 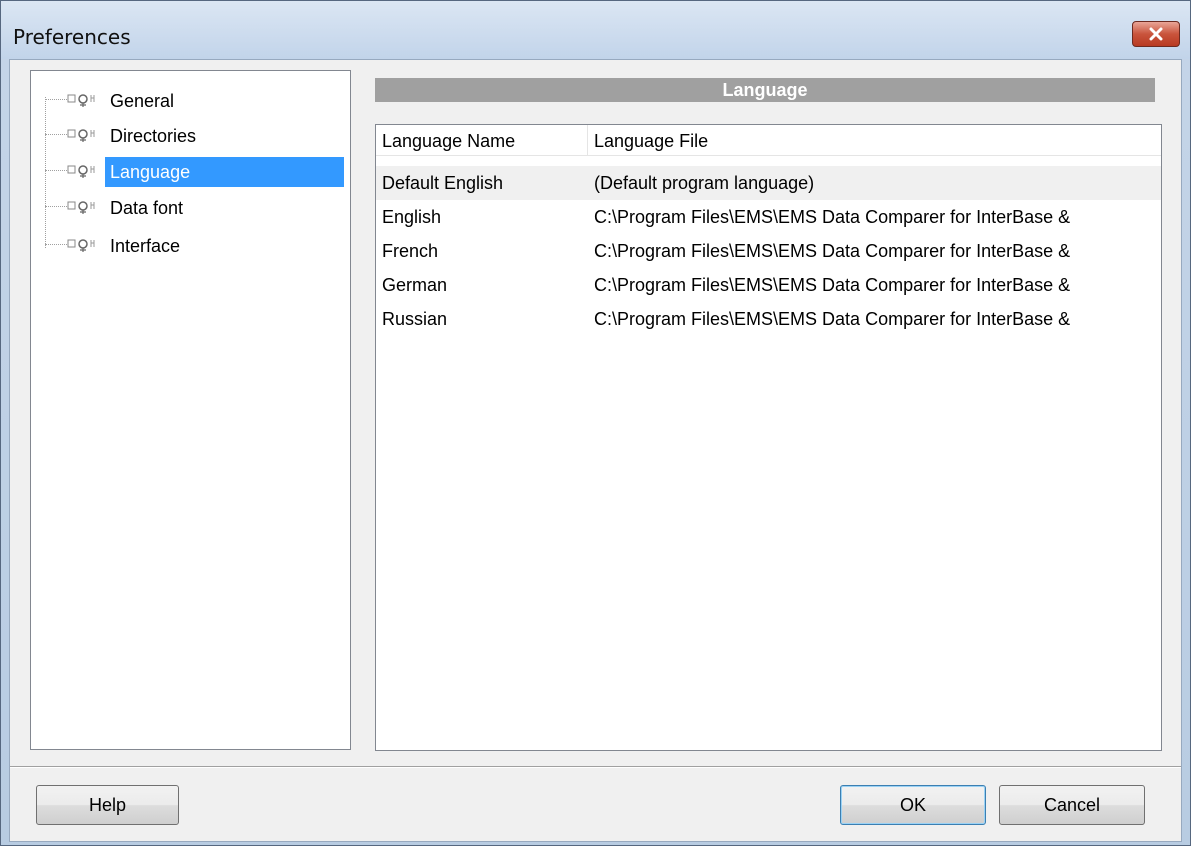 I want to click on tree-item-directories: Directories, so click(x=195, y=135).